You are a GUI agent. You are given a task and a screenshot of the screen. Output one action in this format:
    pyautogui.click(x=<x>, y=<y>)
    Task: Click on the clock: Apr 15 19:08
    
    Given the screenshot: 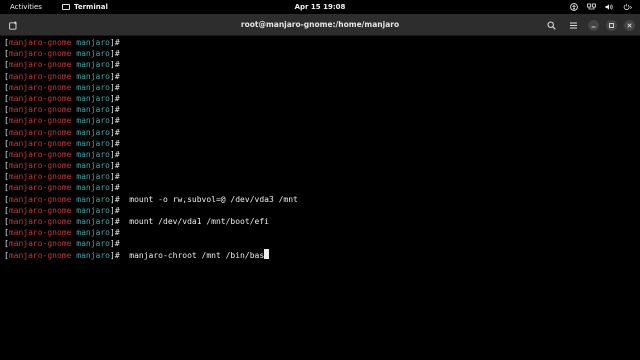 What is the action you would take?
    pyautogui.click(x=320, y=7)
    